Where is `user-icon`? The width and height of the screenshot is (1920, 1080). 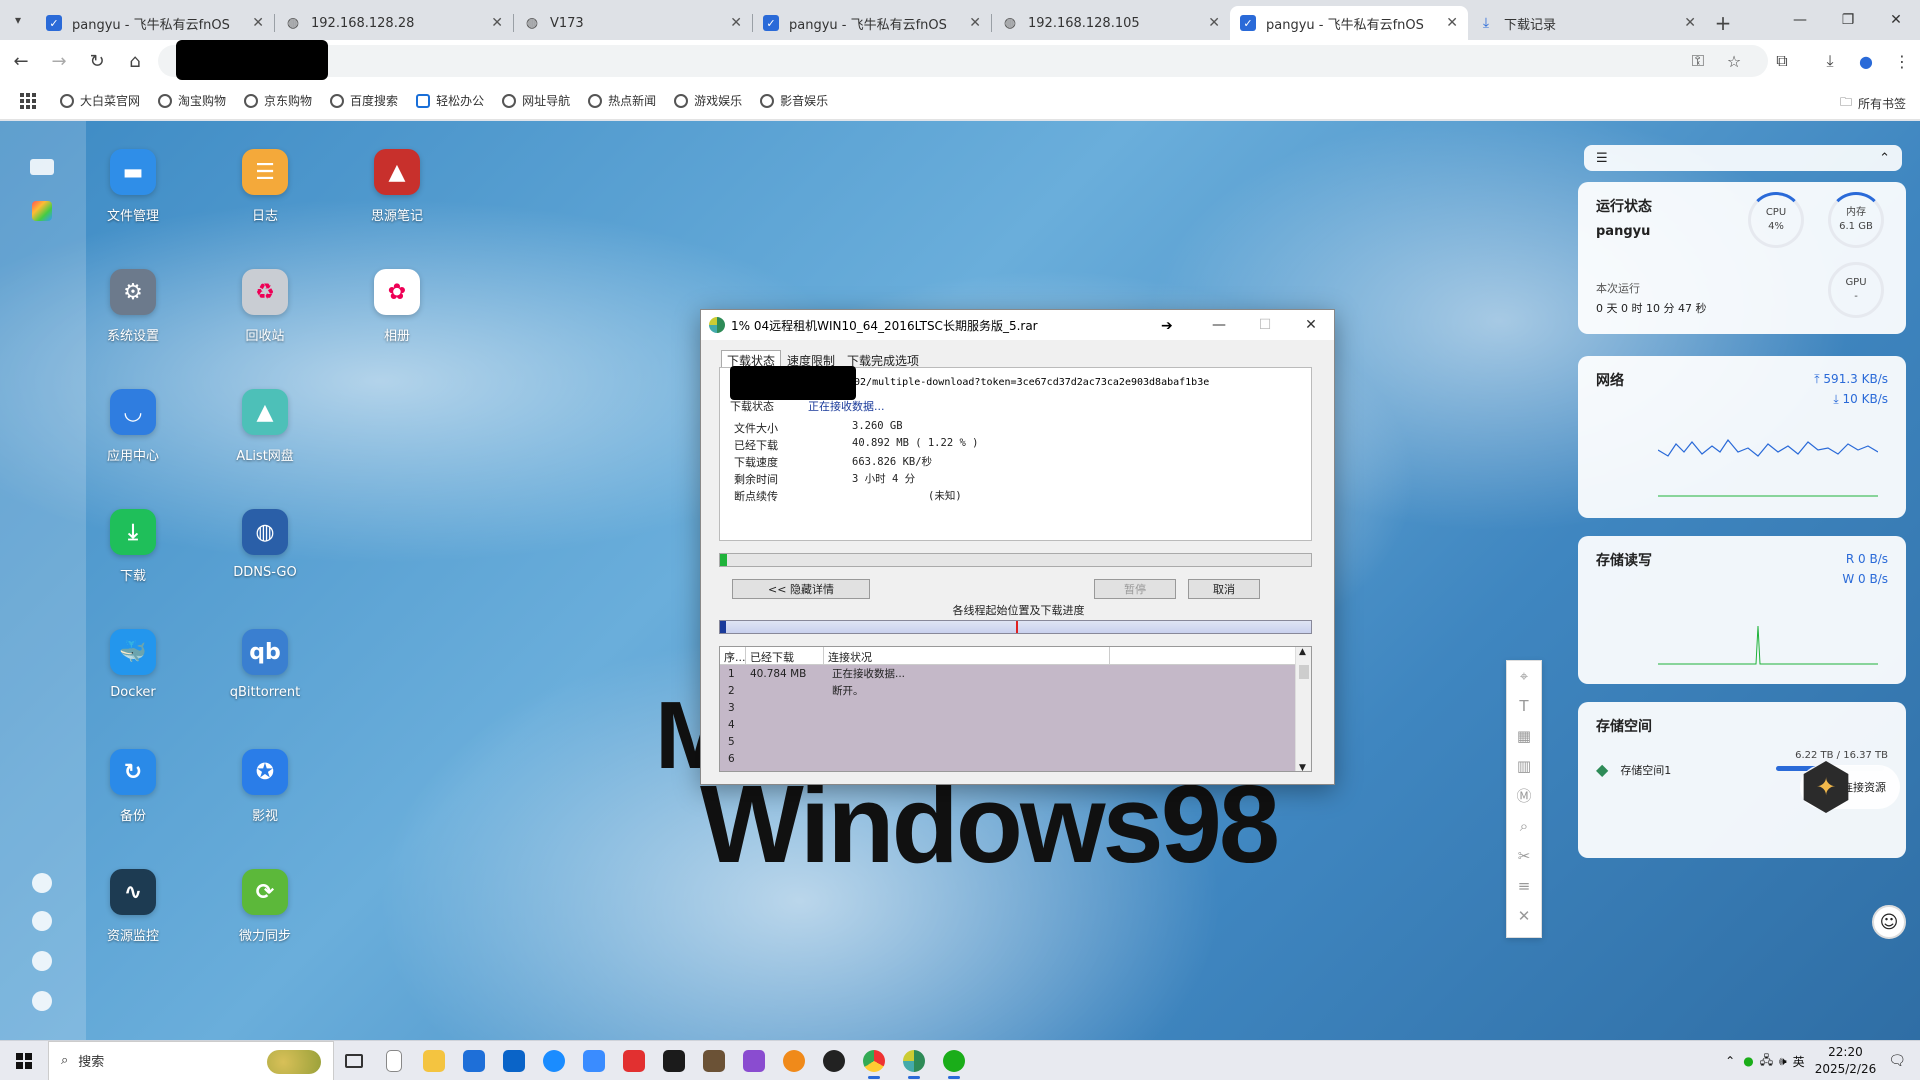
user-icon is located at coordinates (42, 961).